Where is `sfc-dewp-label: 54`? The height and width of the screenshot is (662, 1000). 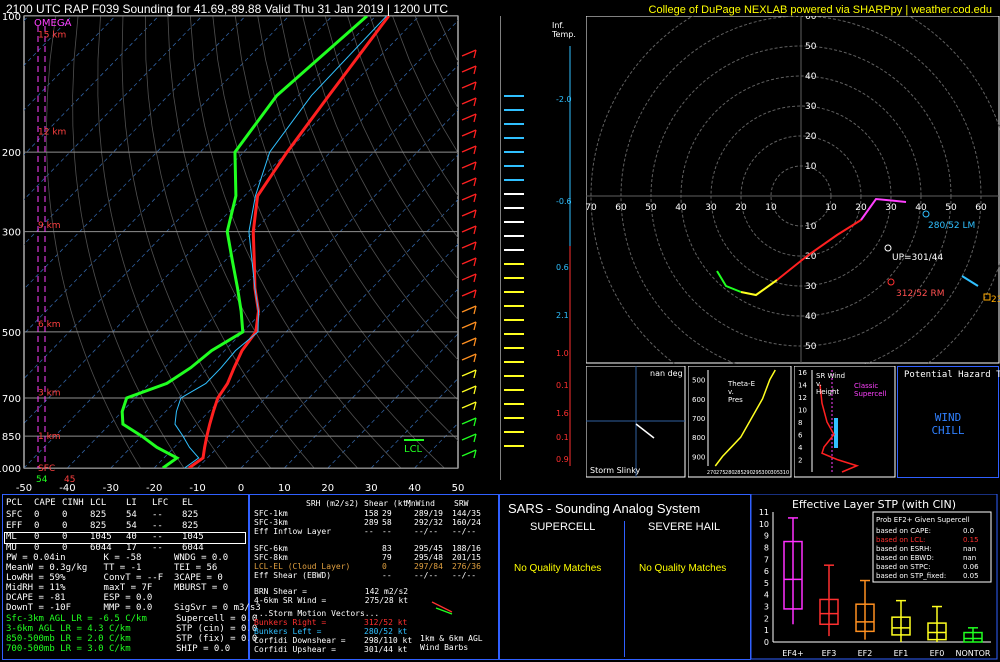 sfc-dewp-label: 54 is located at coordinates (42, 480).